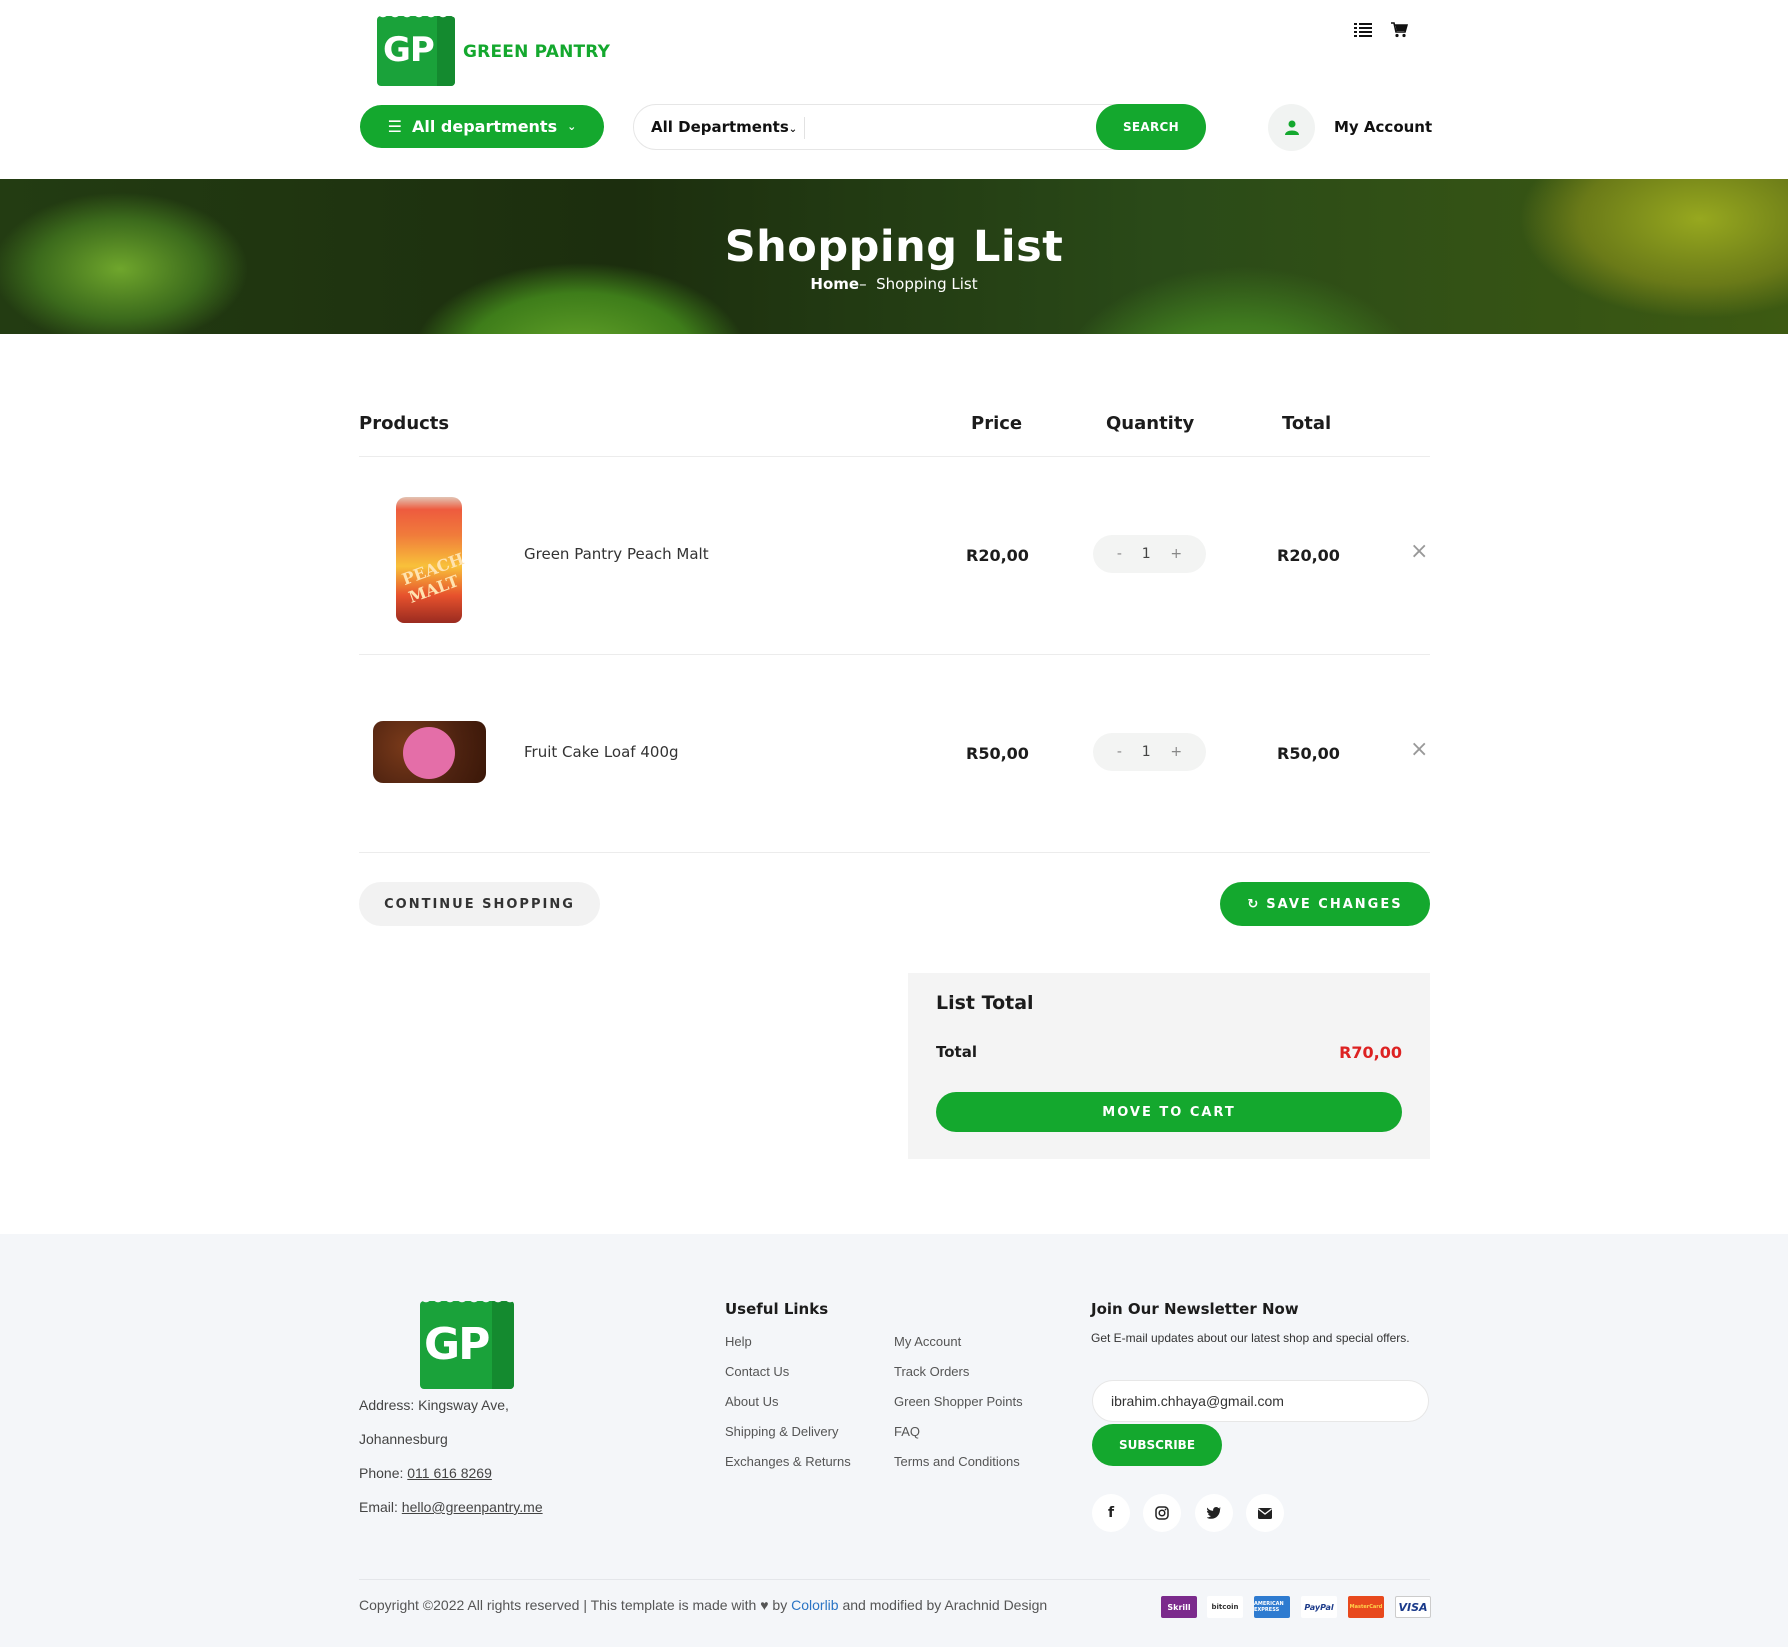 The width and height of the screenshot is (1788, 1647). Describe the element at coordinates (1272, 1607) in the screenshot. I see `amex-icon: AMERICAN EXPRESS` at that location.